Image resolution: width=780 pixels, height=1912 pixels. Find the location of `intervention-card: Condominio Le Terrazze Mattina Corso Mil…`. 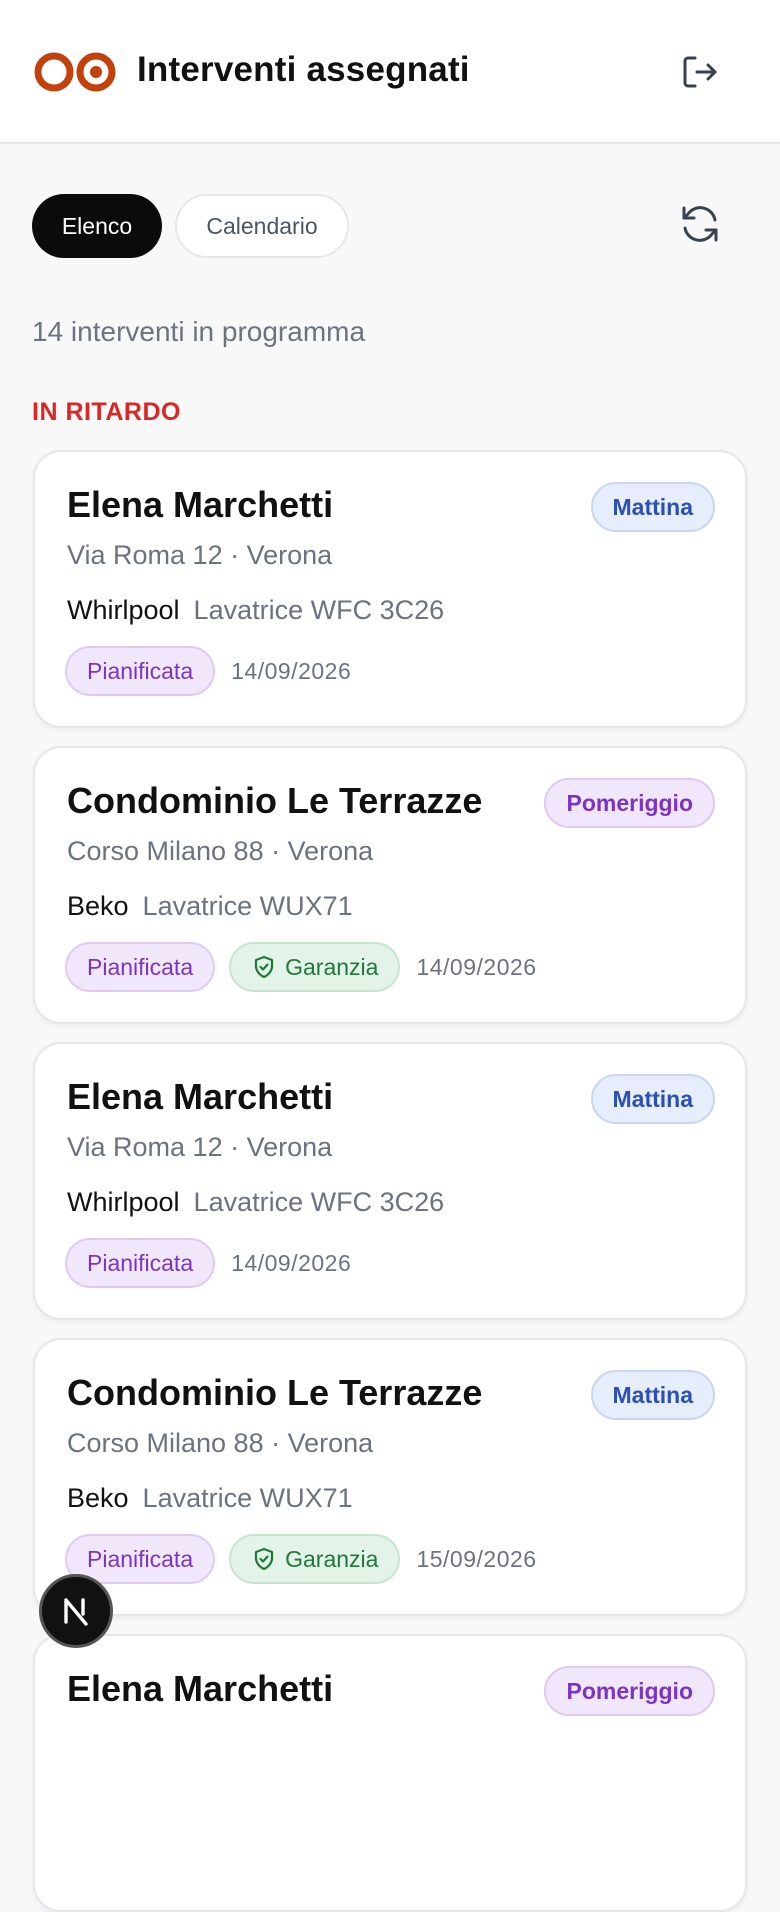

intervention-card: Condominio Le Terrazze Mattina Corso Mil… is located at coordinates (390, 1477).